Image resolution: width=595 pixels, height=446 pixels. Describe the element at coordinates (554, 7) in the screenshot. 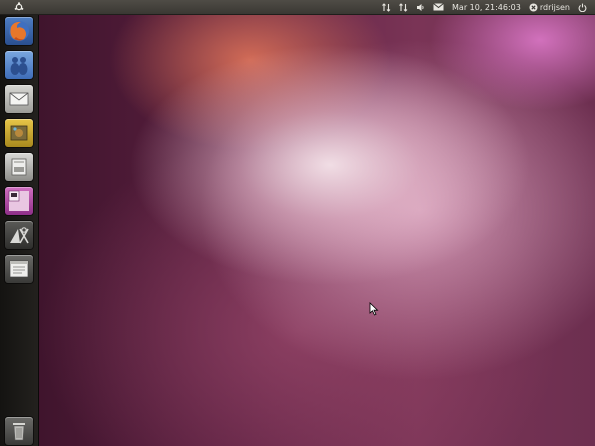

I see `username-label: rdrijsen` at that location.